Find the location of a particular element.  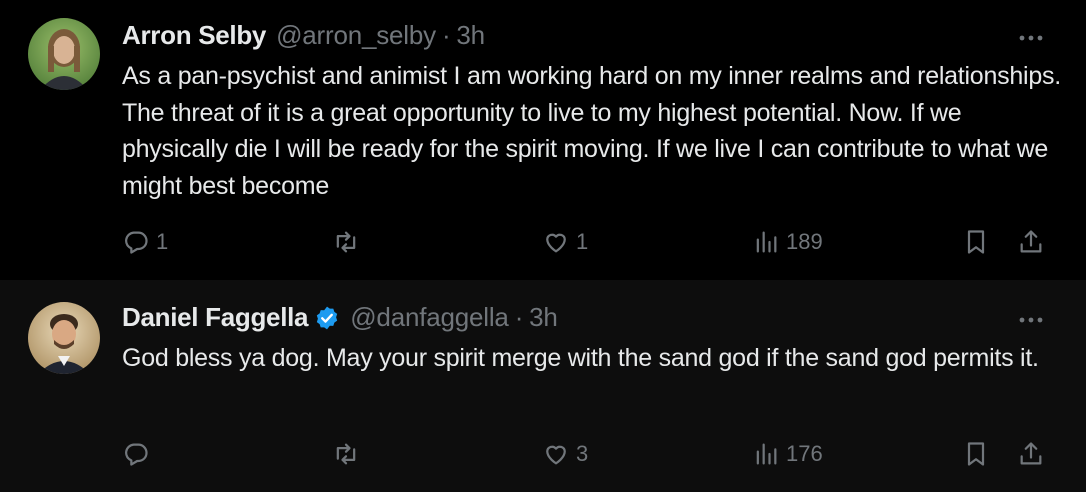

view-count: 176 is located at coordinates (804, 453).